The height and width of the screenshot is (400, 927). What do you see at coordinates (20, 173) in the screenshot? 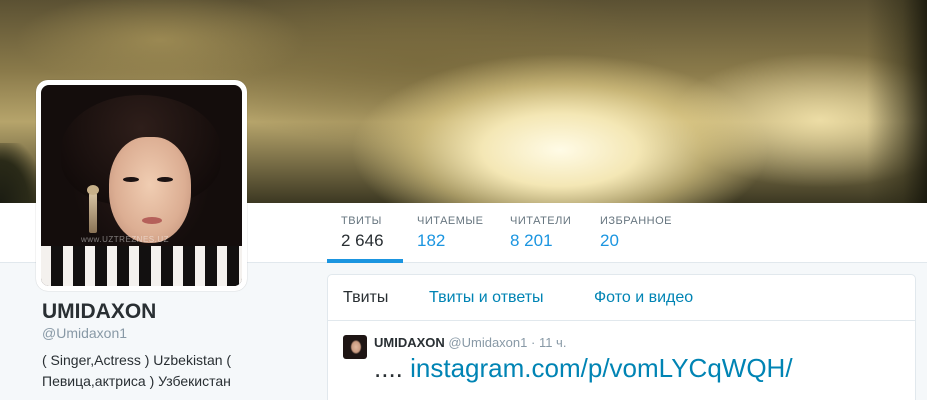
I see `banner-tree-left` at bounding box center [20, 173].